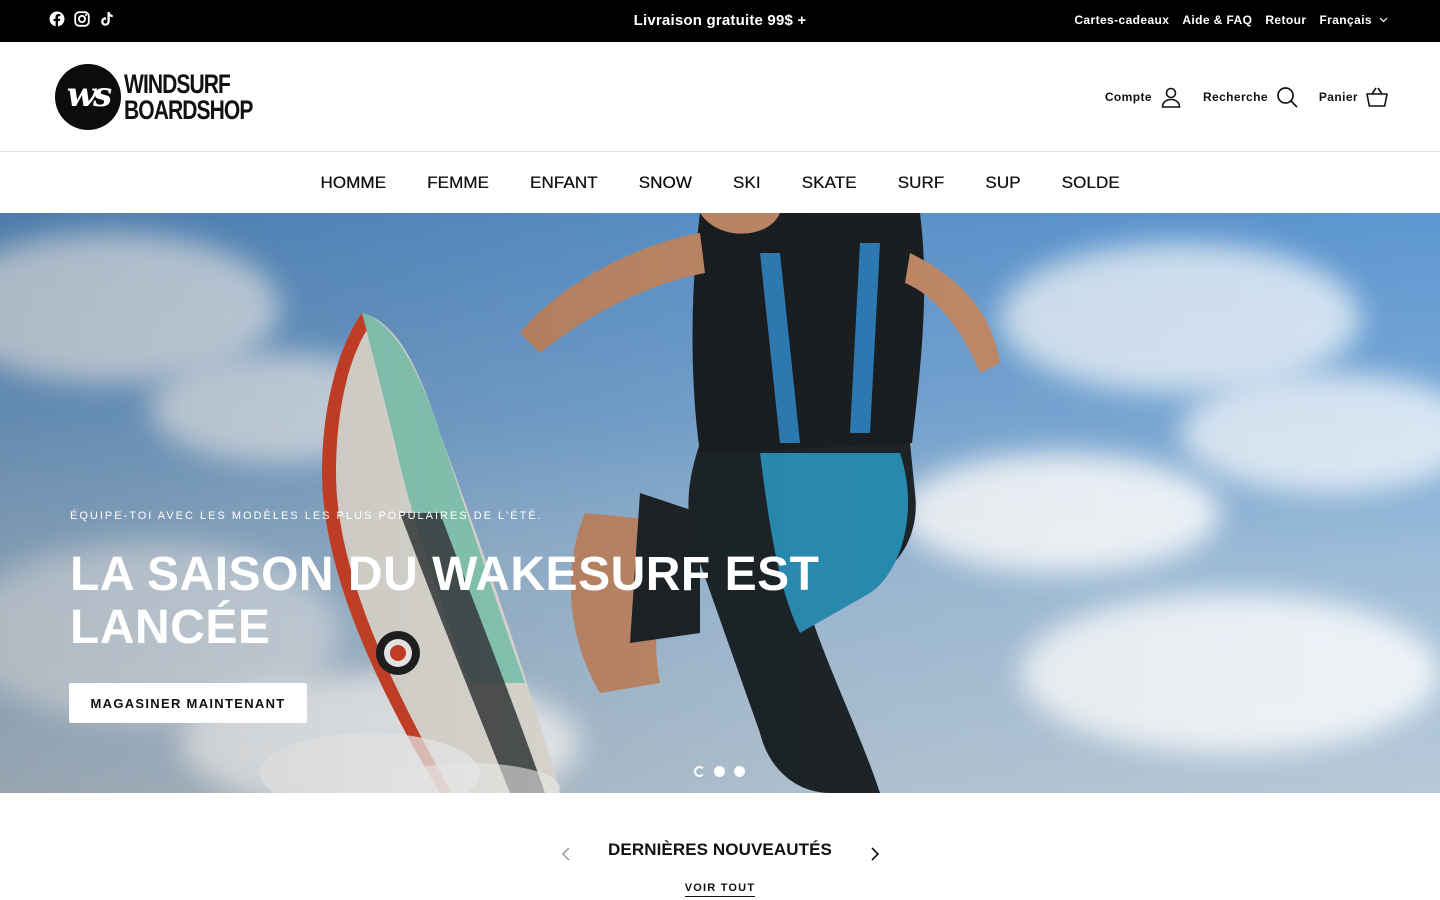  I want to click on logo-line-2: BOARDSHOP, so click(188, 110).